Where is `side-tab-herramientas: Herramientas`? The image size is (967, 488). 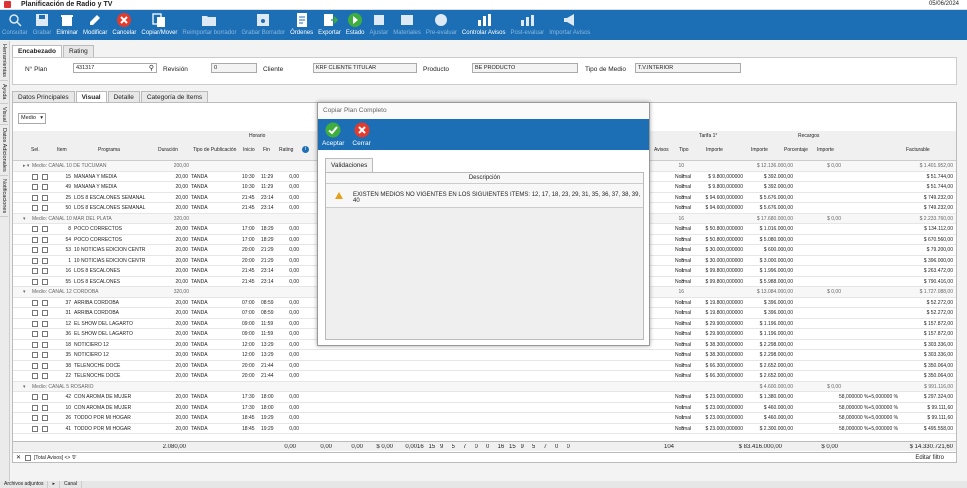 side-tab-herramientas: Herramientas is located at coordinates (4, 61).